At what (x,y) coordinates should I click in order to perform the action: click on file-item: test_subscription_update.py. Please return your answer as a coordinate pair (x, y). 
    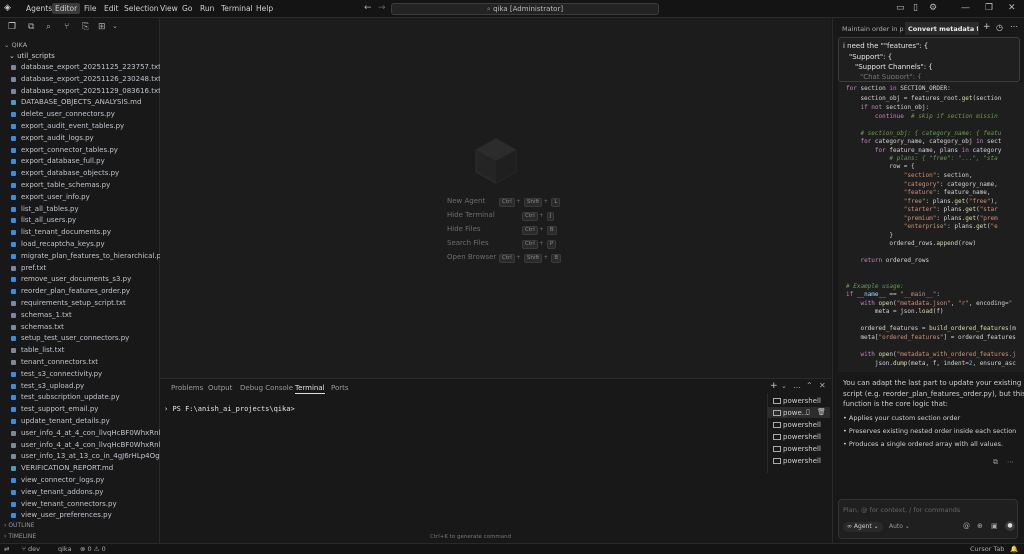
    Looking at the image, I should click on (85, 397).